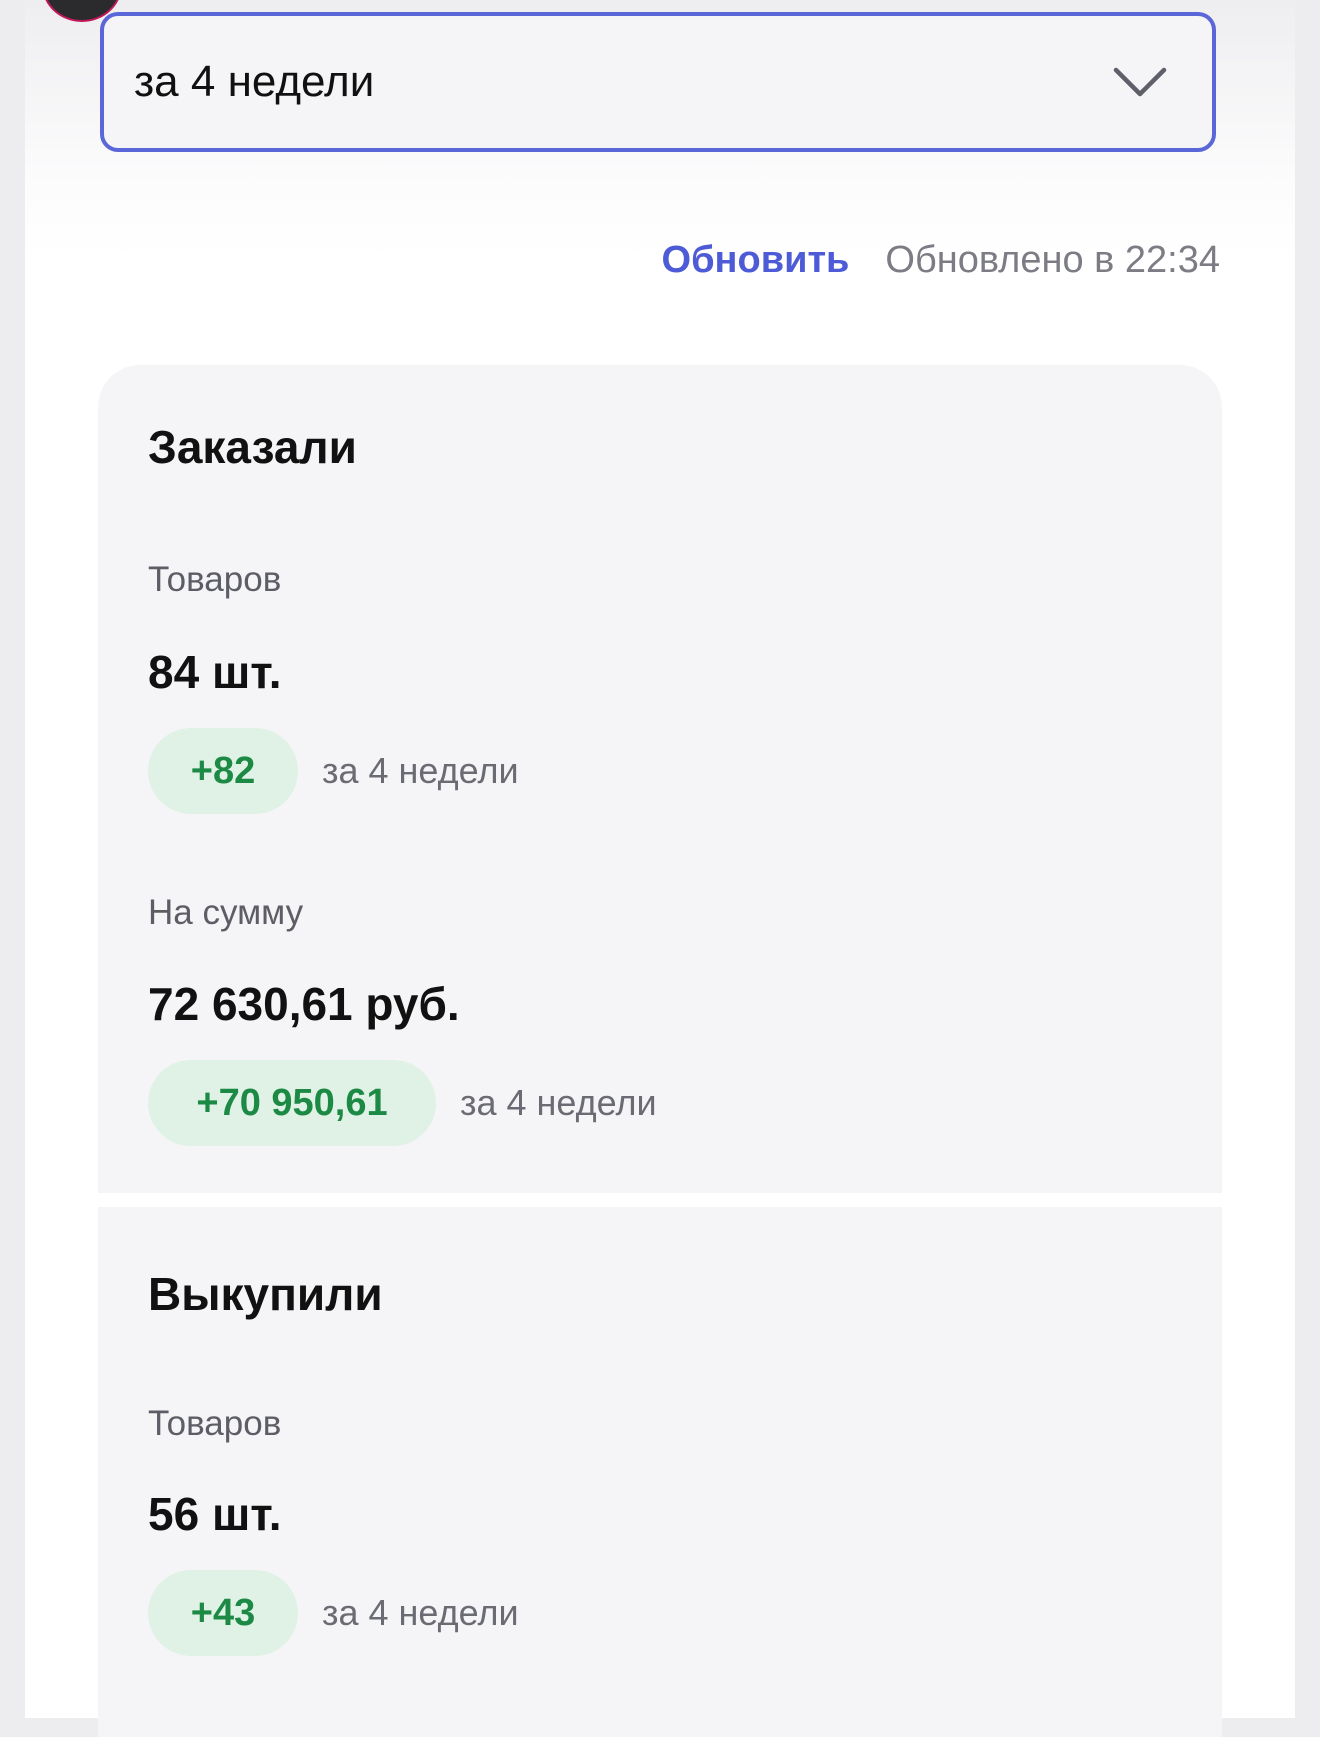  I want to click on bought-items-label: Товаров, so click(215, 1423).